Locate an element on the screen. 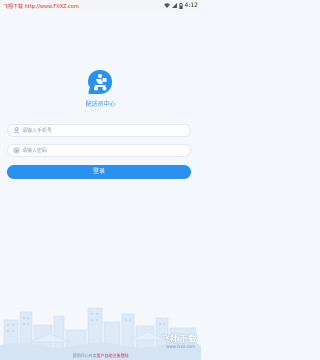 Image resolution: width=320 pixels, height=360 pixels. status-icons: 4:12 is located at coordinates (180, 5).